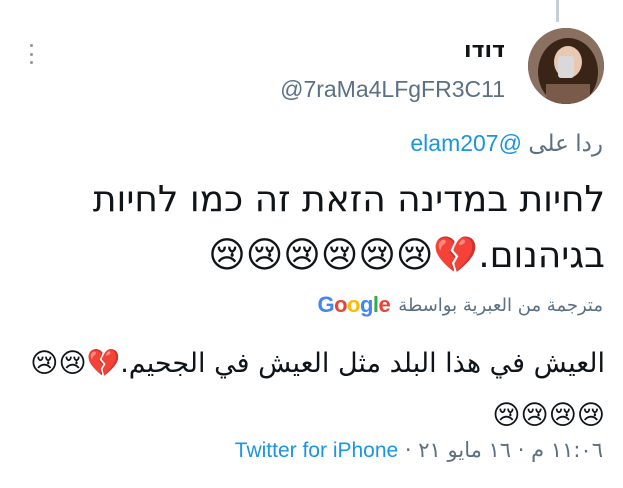 The height and width of the screenshot is (488, 623). Describe the element at coordinates (510, 450) in the screenshot. I see `timestamp-link: ١١:٠٦ م · ١٦ مايو ٢١` at that location.